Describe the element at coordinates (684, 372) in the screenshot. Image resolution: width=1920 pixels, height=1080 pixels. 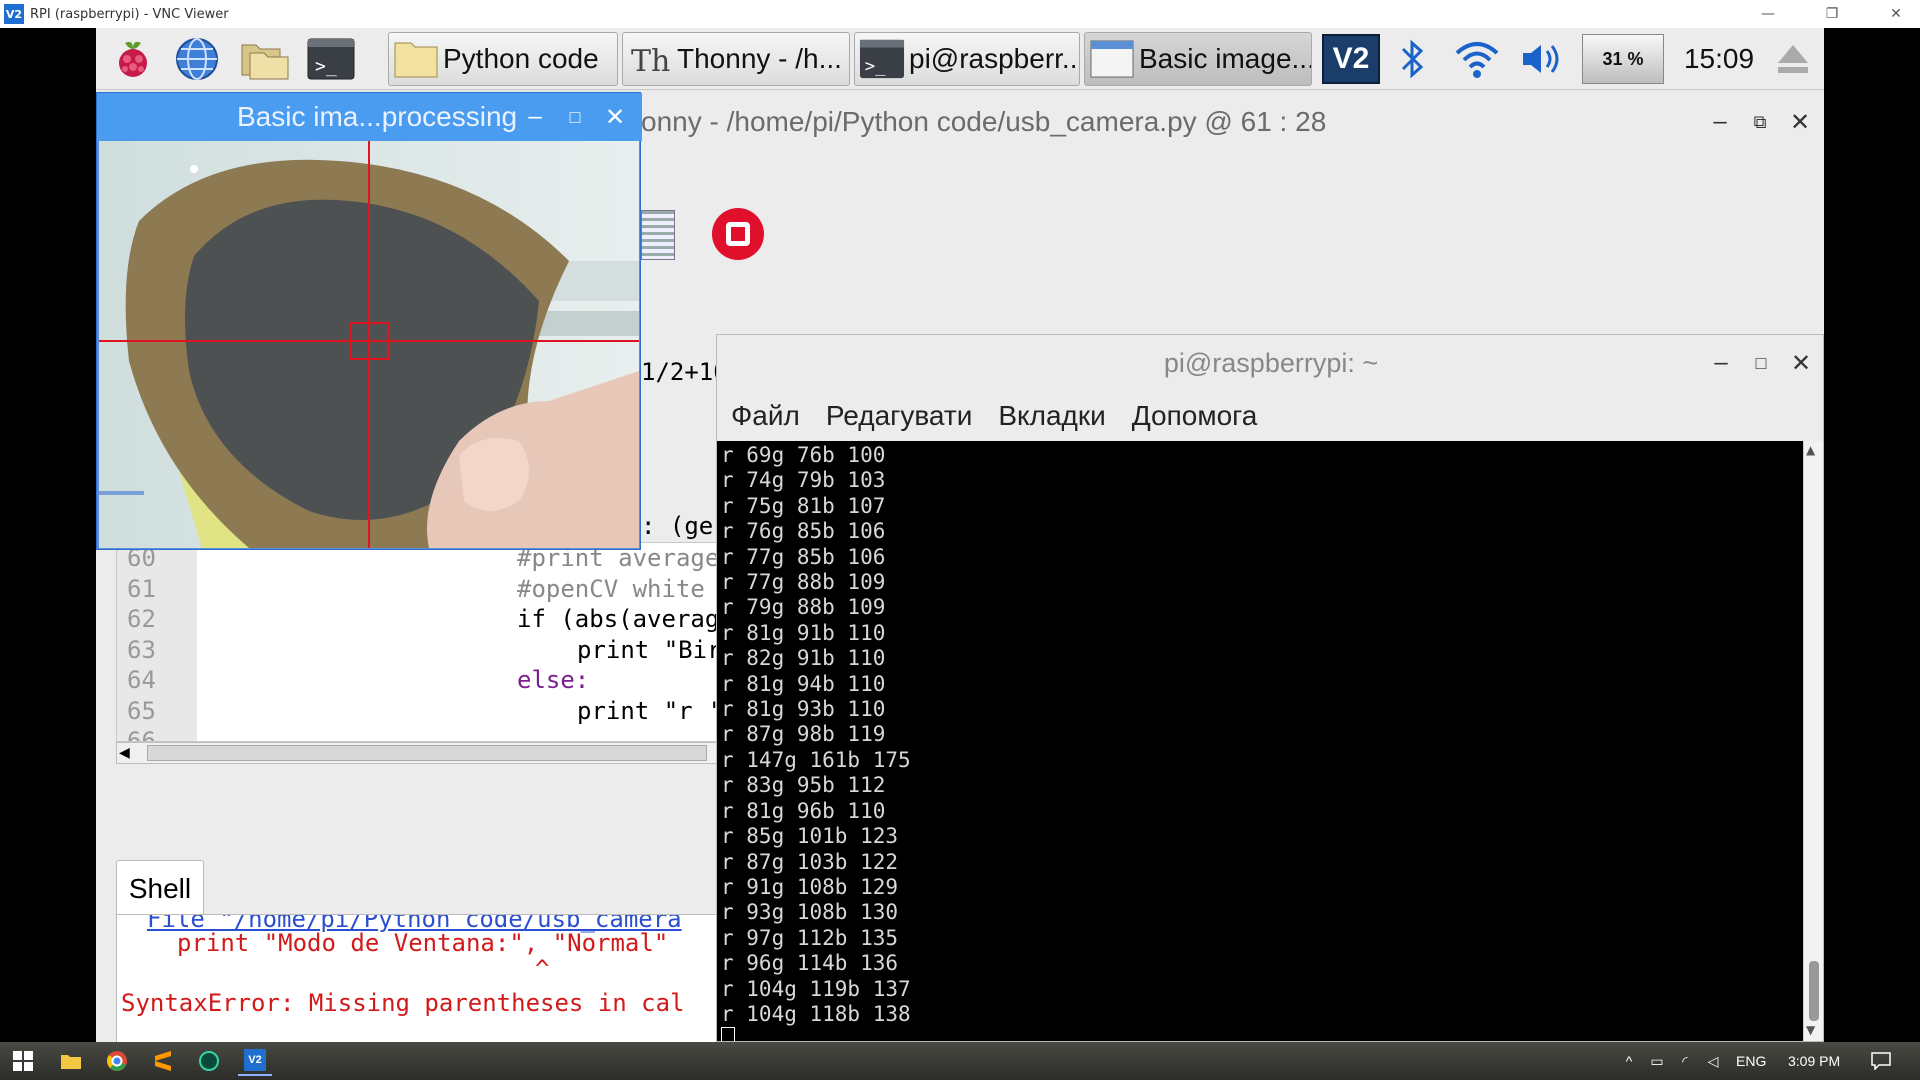
I see `code-fragment: 1/2+10` at that location.